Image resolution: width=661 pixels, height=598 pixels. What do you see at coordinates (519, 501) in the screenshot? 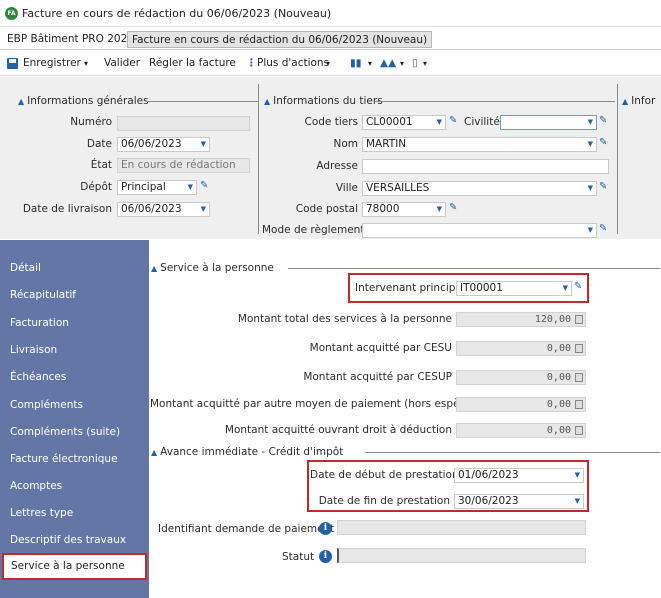
I see `date-fin-field: 30/06/2023 ▼` at bounding box center [519, 501].